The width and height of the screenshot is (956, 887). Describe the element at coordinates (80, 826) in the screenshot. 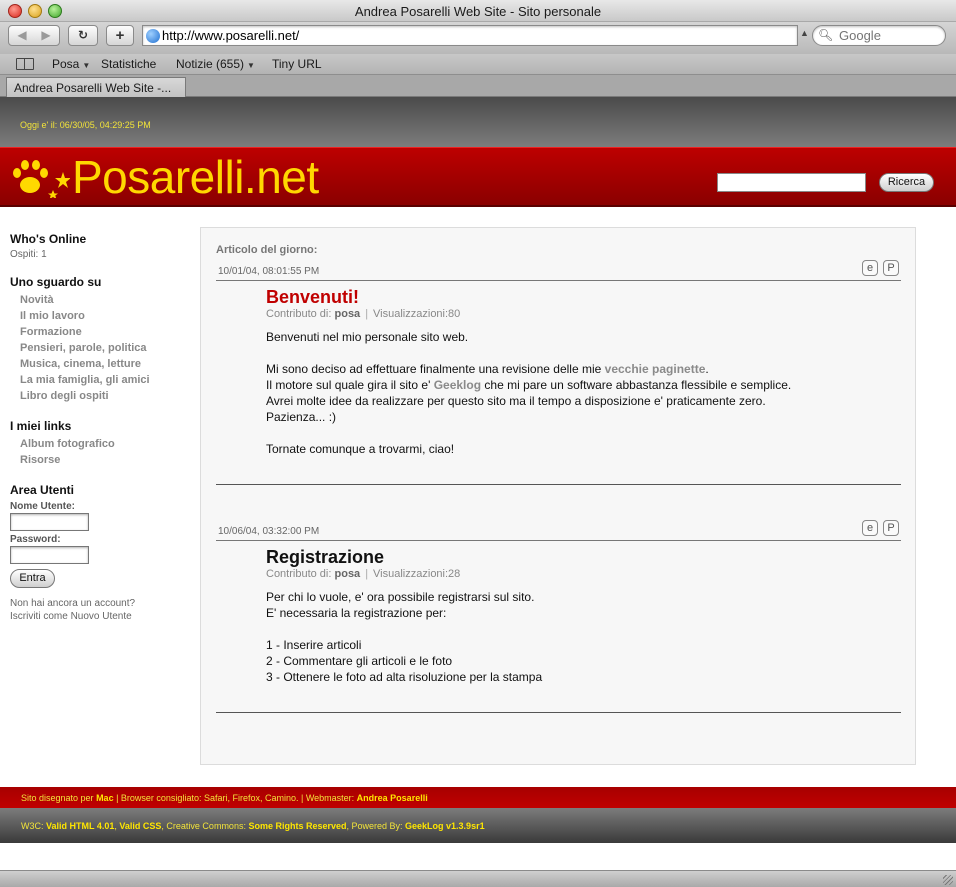

I see `valid-html-link: Valid HTML 4.01` at that location.